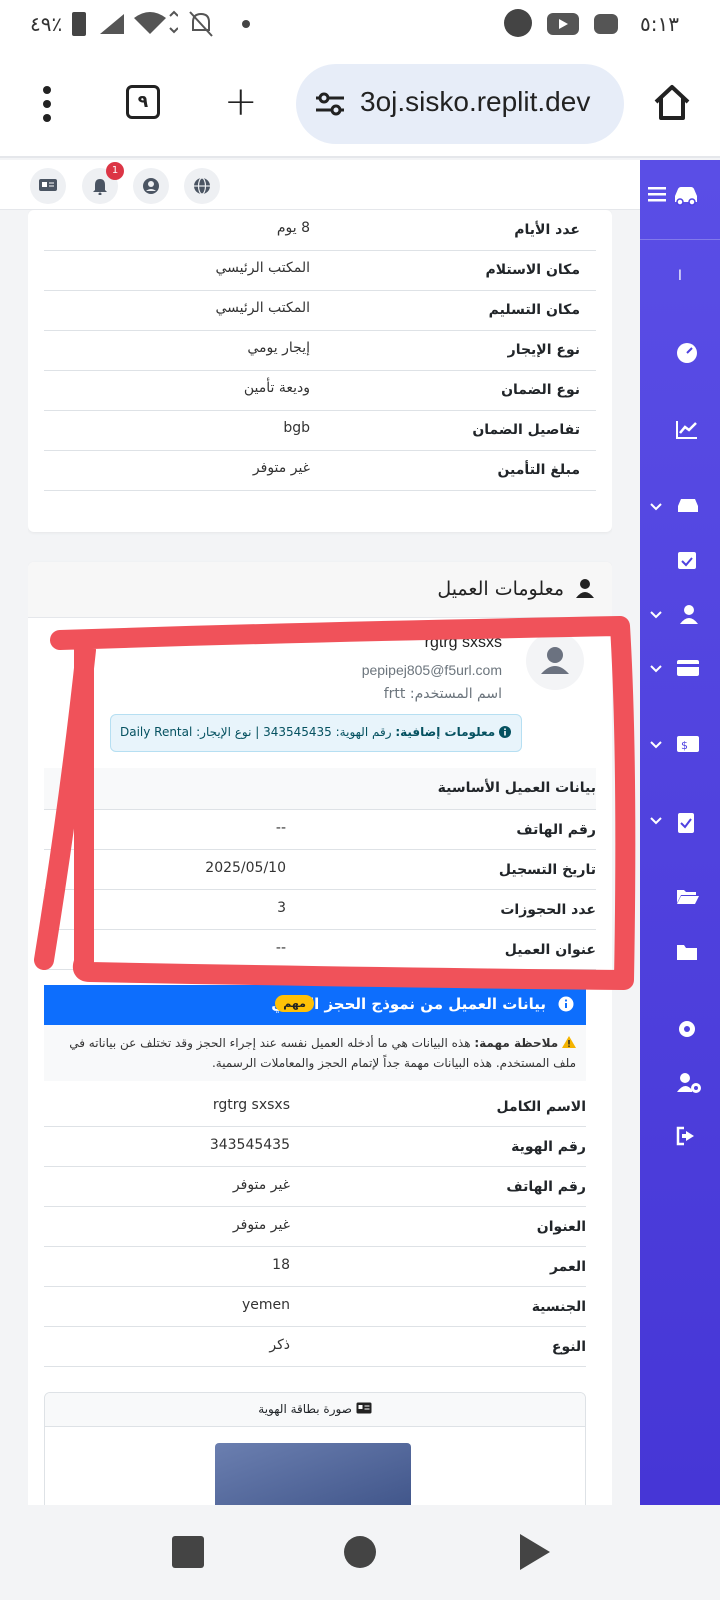 The height and width of the screenshot is (1600, 720). Describe the element at coordinates (315, 1347) in the screenshot. I see `table-row: النوع ذكر` at that location.